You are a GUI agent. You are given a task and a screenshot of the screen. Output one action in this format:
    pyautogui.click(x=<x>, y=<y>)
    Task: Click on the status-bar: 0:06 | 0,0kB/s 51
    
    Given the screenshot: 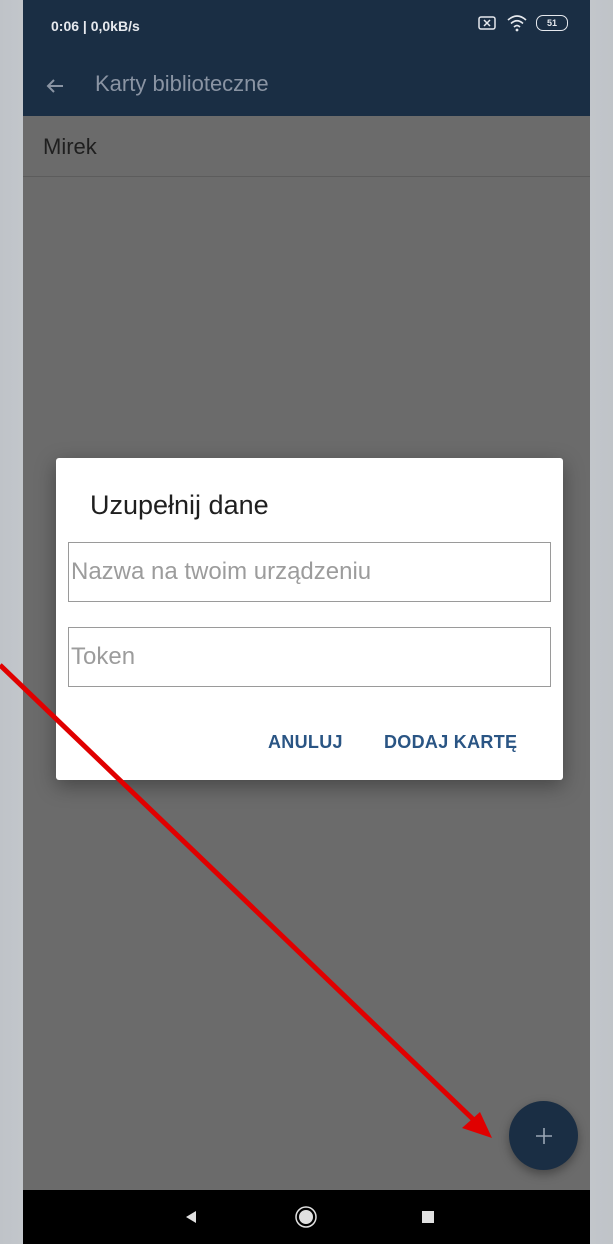 What is the action you would take?
    pyautogui.click(x=306, y=28)
    